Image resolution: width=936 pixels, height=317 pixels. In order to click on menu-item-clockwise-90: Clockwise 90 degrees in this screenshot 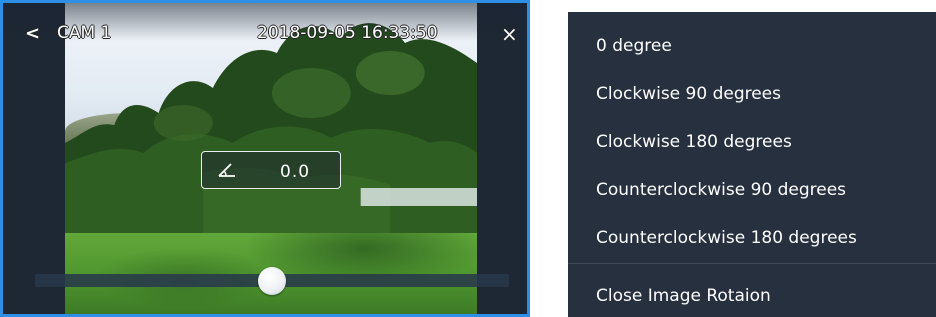, I will do `click(688, 94)`.